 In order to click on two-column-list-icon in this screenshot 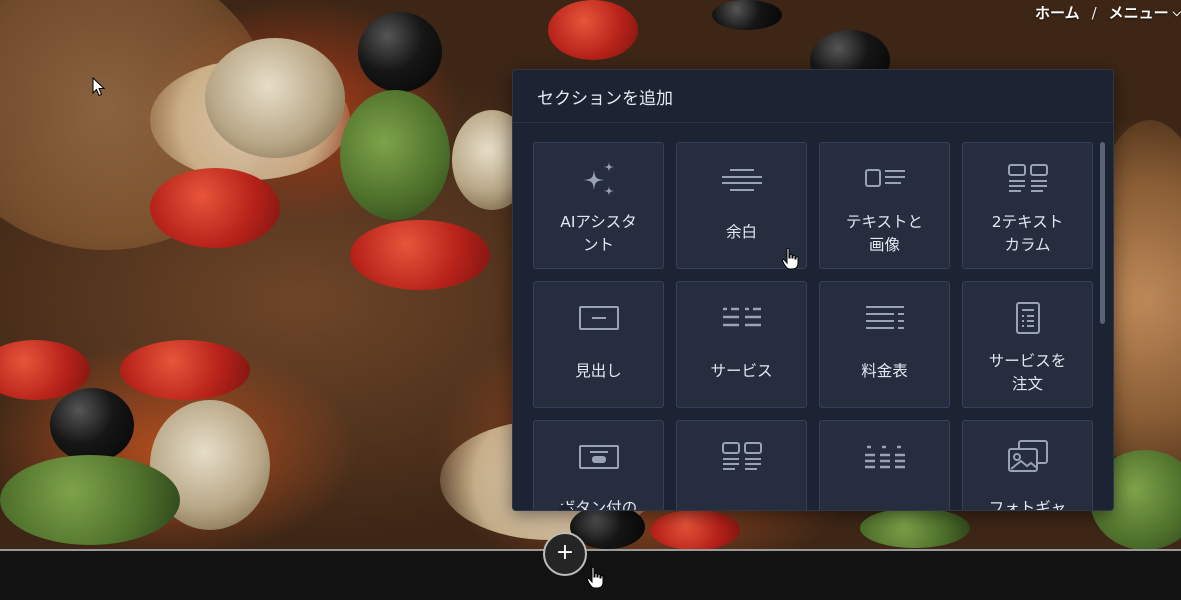, I will do `click(742, 457)`.